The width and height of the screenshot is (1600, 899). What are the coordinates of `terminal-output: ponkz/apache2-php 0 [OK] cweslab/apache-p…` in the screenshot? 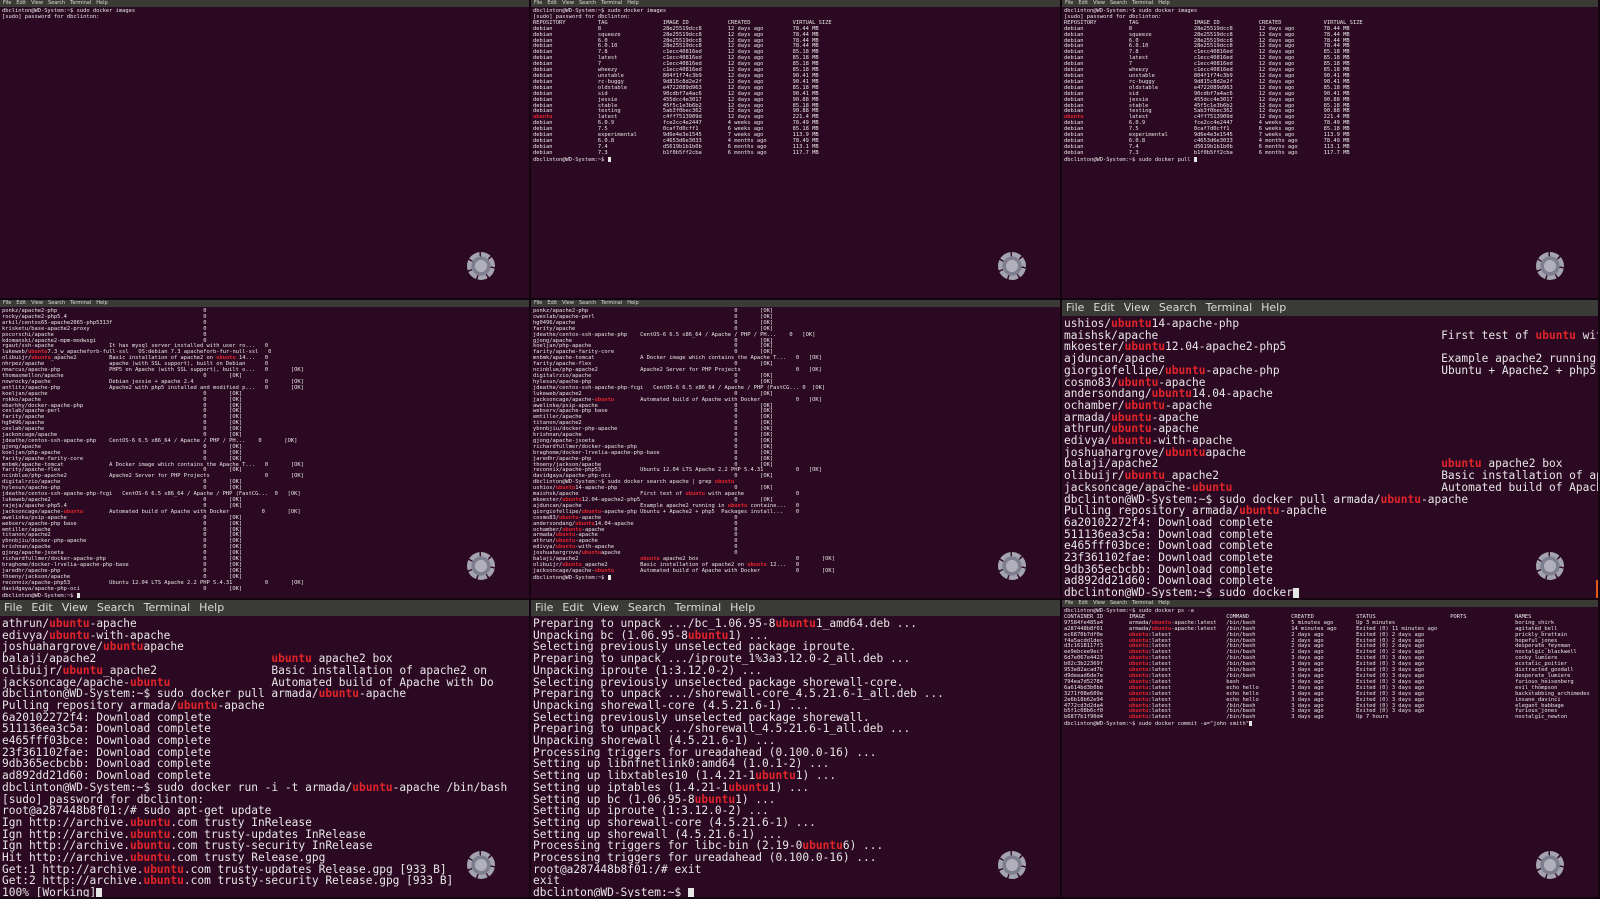 It's located at (795, 444).